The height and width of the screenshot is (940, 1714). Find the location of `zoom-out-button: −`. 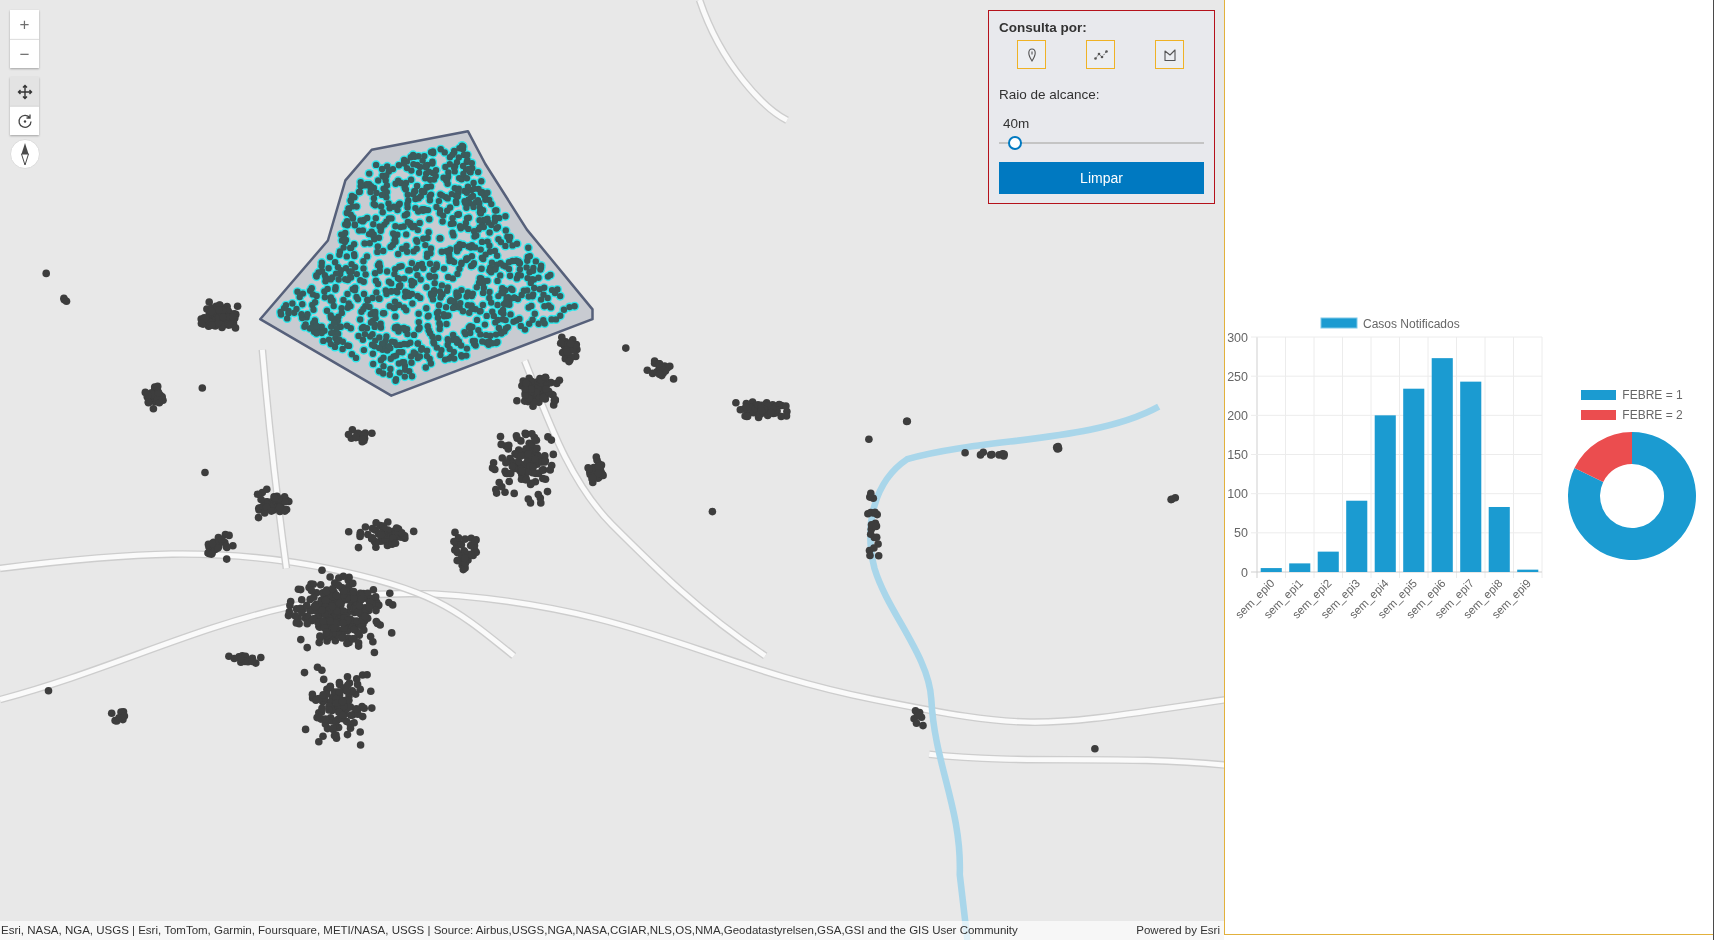

zoom-out-button: − is located at coordinates (24, 53).